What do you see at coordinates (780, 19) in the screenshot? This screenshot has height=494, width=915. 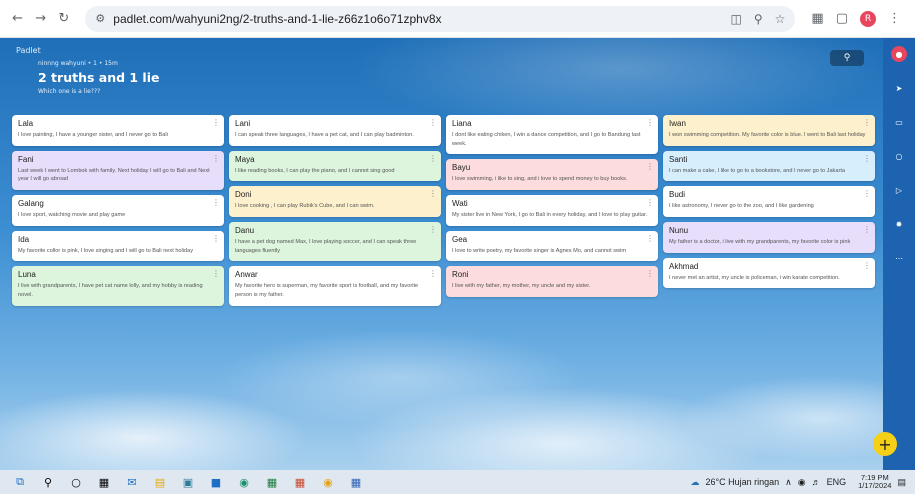 I see `bookmark-star-icon: ☆` at bounding box center [780, 19].